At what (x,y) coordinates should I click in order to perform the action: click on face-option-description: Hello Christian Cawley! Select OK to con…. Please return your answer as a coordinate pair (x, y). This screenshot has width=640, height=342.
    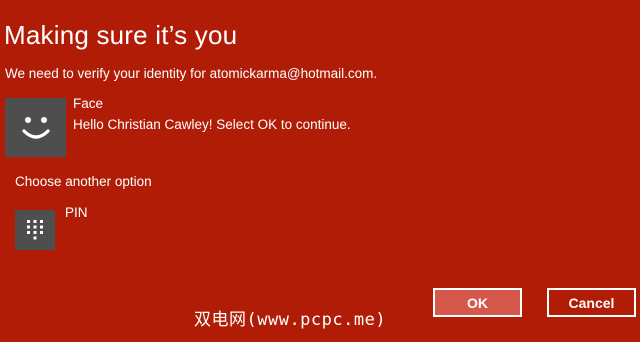
    Looking at the image, I should click on (212, 124).